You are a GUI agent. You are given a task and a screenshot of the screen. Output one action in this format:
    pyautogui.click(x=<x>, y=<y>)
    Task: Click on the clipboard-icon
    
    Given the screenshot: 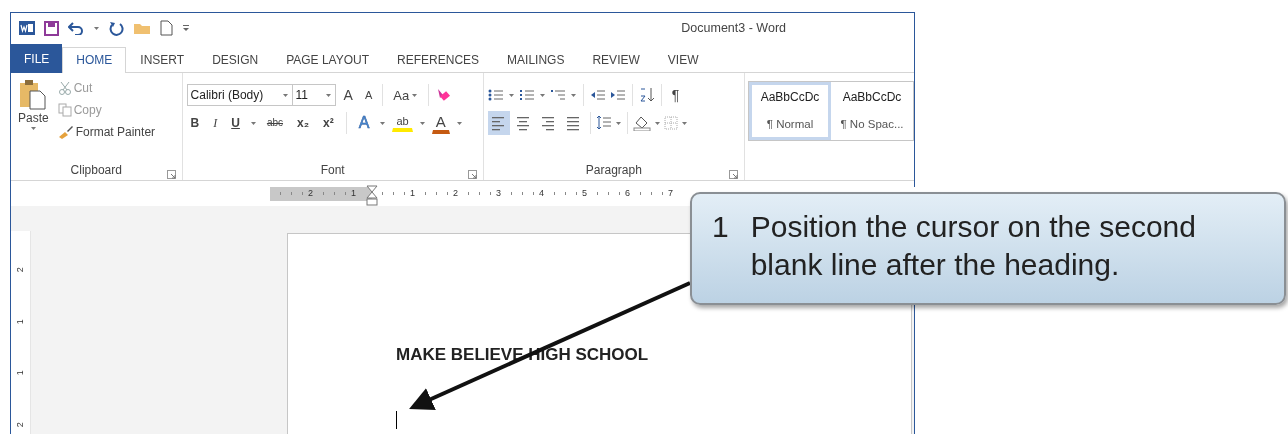 What is the action you would take?
    pyautogui.click(x=33, y=95)
    